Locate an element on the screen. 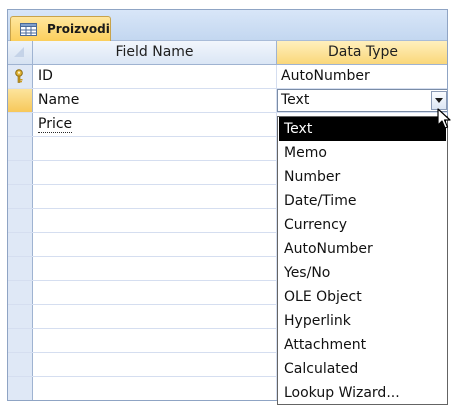  option-date-time: Date/Time is located at coordinates (362, 201).